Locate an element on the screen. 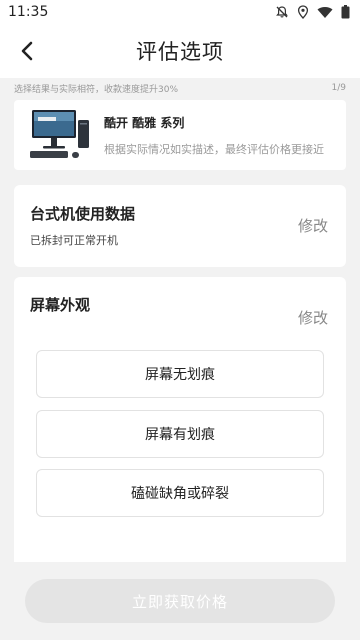 Image resolution: width=360 pixels, height=640 pixels. location-icon is located at coordinates (303, 12).